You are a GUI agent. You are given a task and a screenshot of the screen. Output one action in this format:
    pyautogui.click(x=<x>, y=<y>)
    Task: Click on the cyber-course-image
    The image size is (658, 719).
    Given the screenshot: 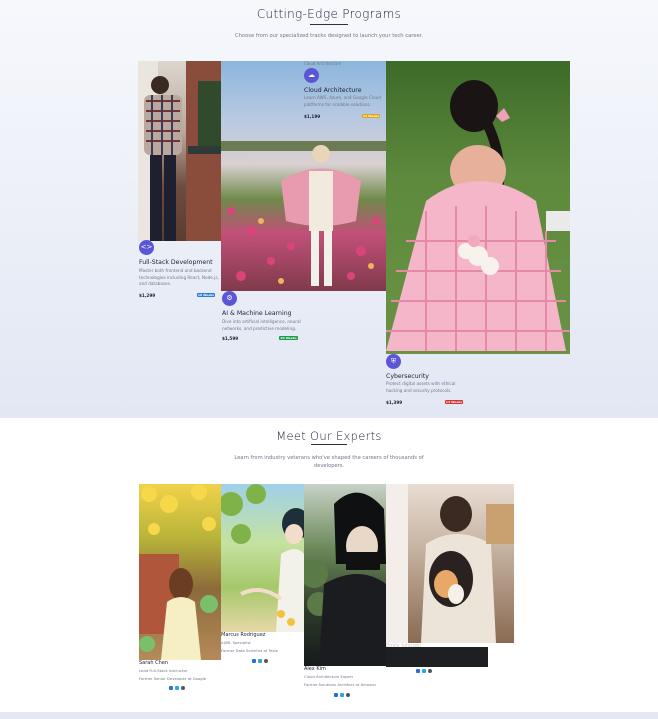 What is the action you would take?
    pyautogui.click(x=478, y=207)
    